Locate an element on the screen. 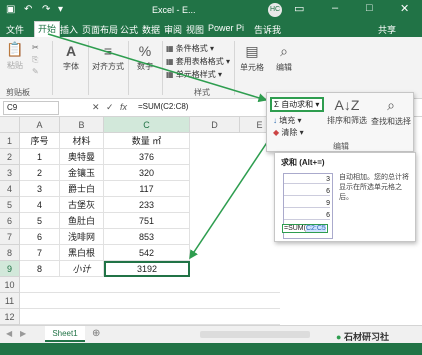 The width and height of the screenshot is (422, 355). find-select-button: ⌕ 查找和选择 is located at coordinates (391, 112).